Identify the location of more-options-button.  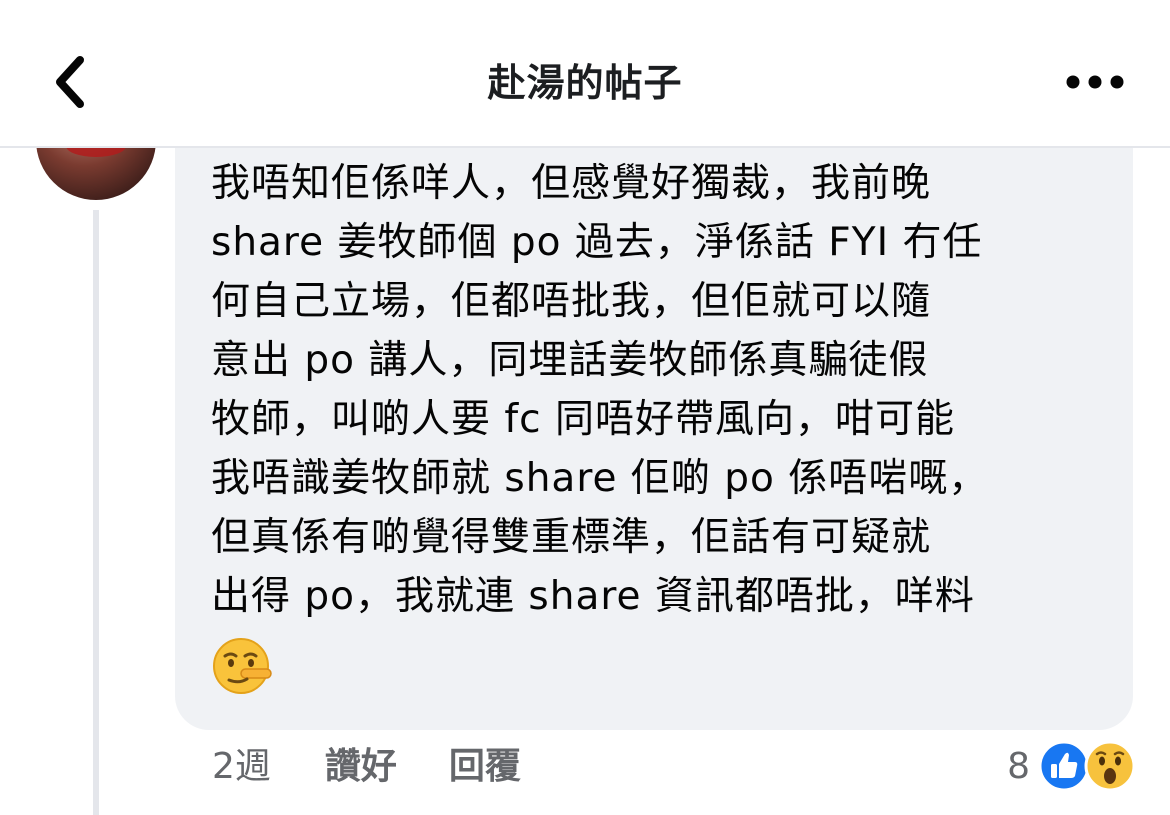
(1095, 82).